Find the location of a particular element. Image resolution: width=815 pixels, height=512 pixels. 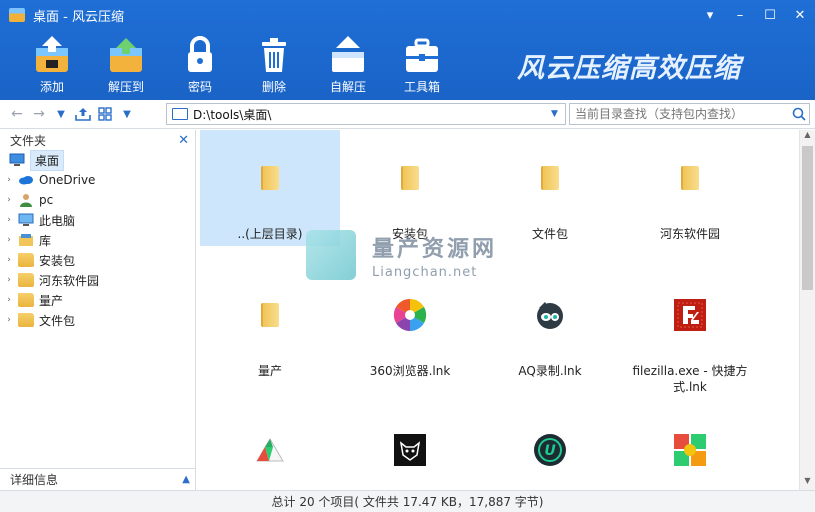

extract-to-icon is located at coordinates (126, 54).